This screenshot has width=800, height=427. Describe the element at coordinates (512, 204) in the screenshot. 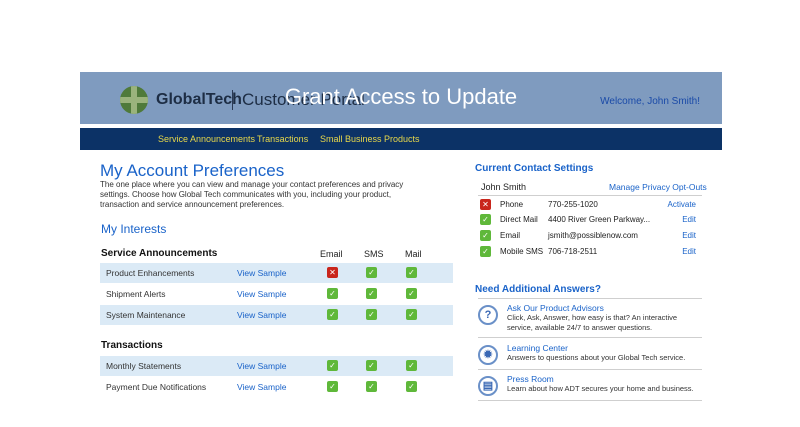

I see `contact-type: Phone` at that location.